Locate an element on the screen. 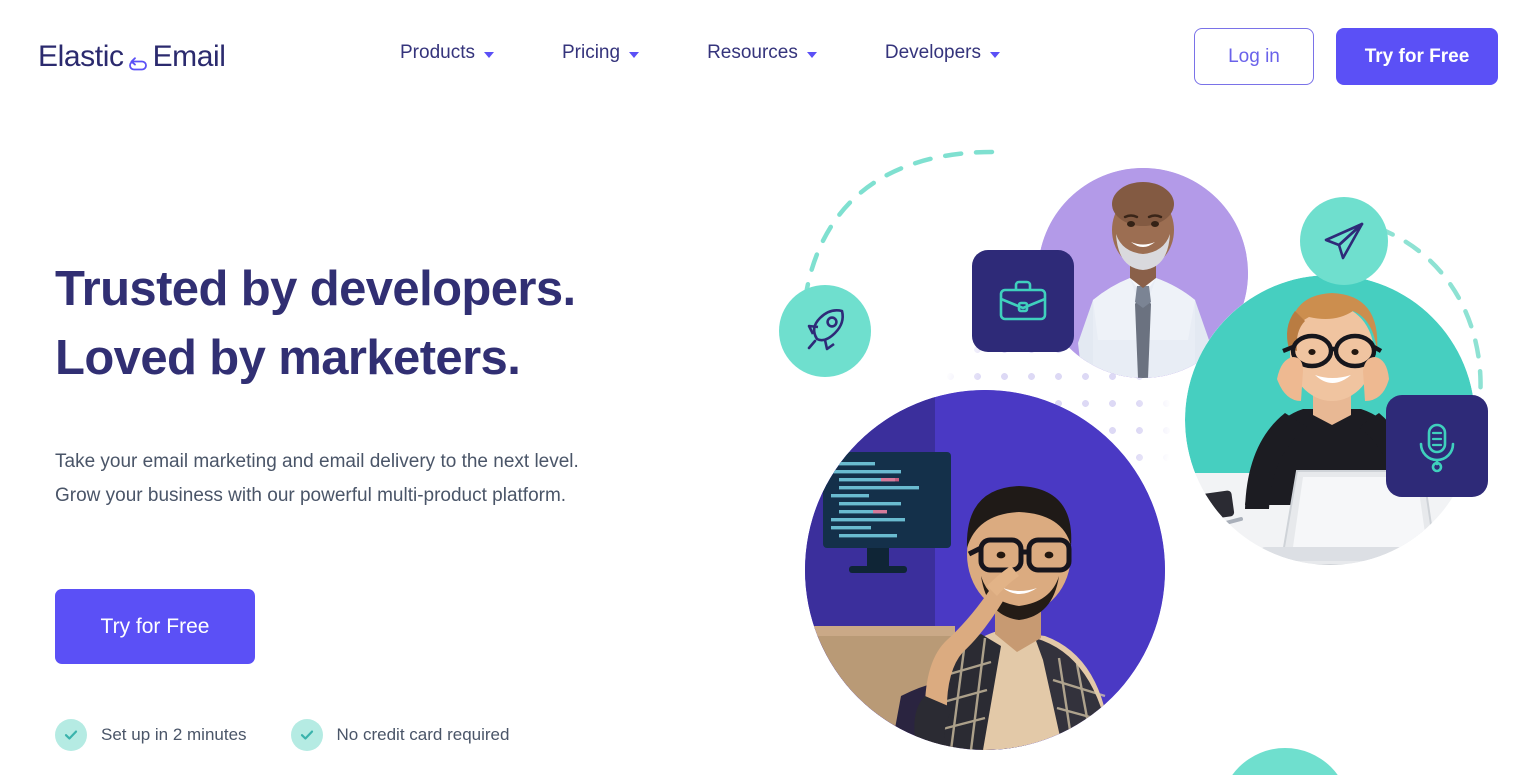 This screenshot has width=1536, height=775. brand-logo: Elastic Email is located at coordinates (132, 57).